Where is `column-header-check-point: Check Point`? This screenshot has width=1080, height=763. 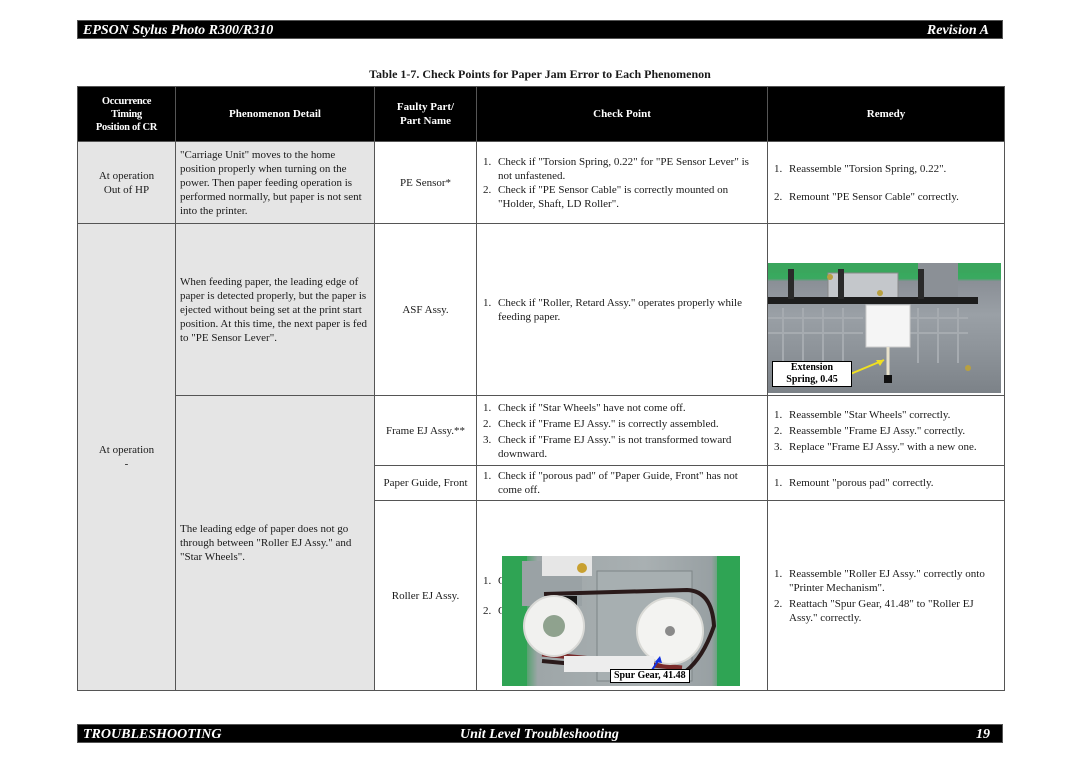 column-header-check-point: Check Point is located at coordinates (622, 114).